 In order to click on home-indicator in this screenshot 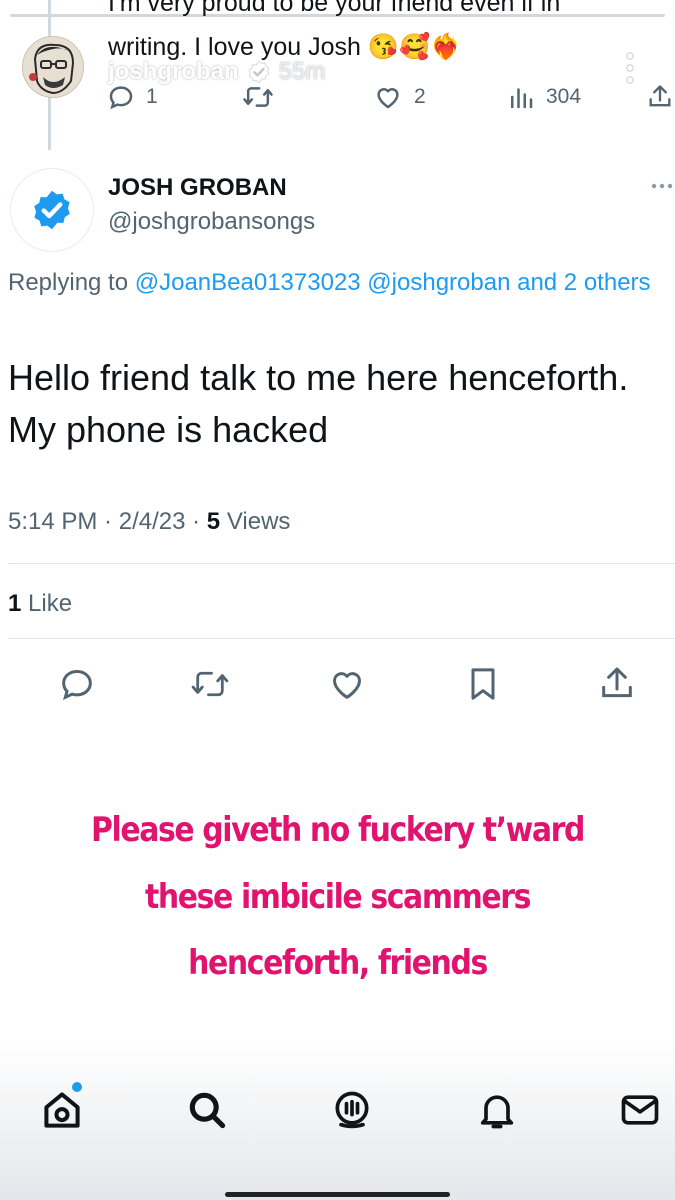, I will do `click(337, 1194)`.